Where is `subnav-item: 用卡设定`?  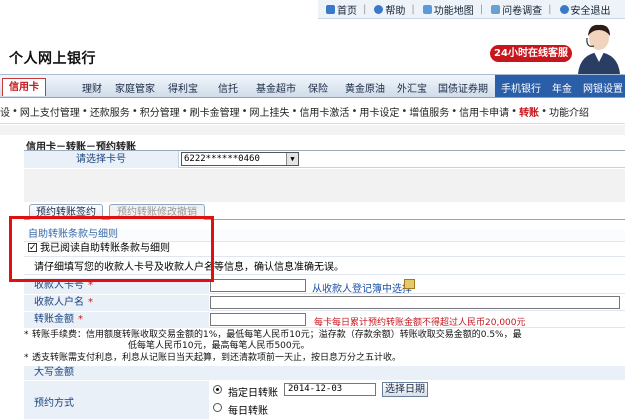
subnav-item: 用卡设定 is located at coordinates (379, 111).